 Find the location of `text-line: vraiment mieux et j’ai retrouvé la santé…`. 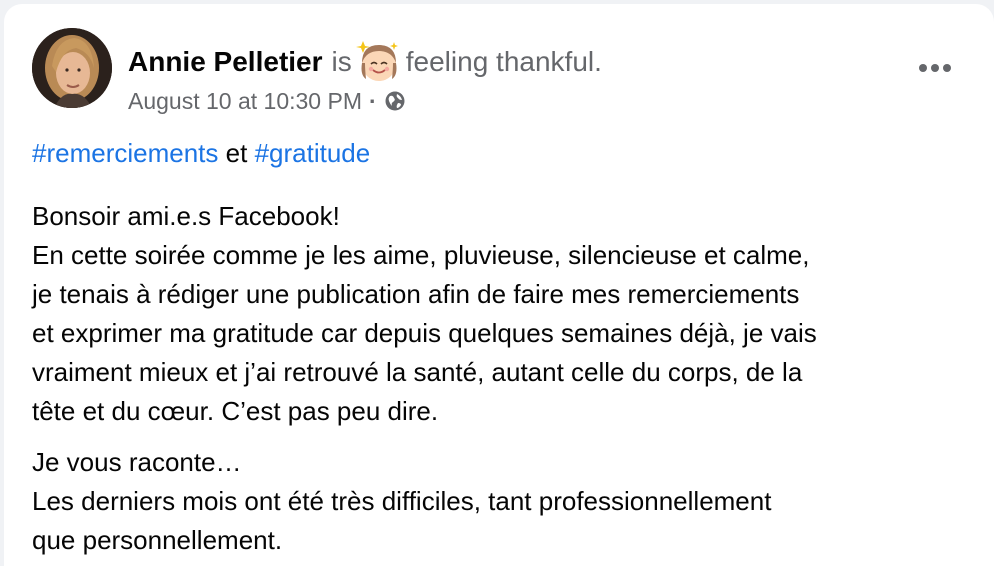

text-line: vraiment mieux et j’ai retrouvé la santé… is located at coordinates (417, 372).